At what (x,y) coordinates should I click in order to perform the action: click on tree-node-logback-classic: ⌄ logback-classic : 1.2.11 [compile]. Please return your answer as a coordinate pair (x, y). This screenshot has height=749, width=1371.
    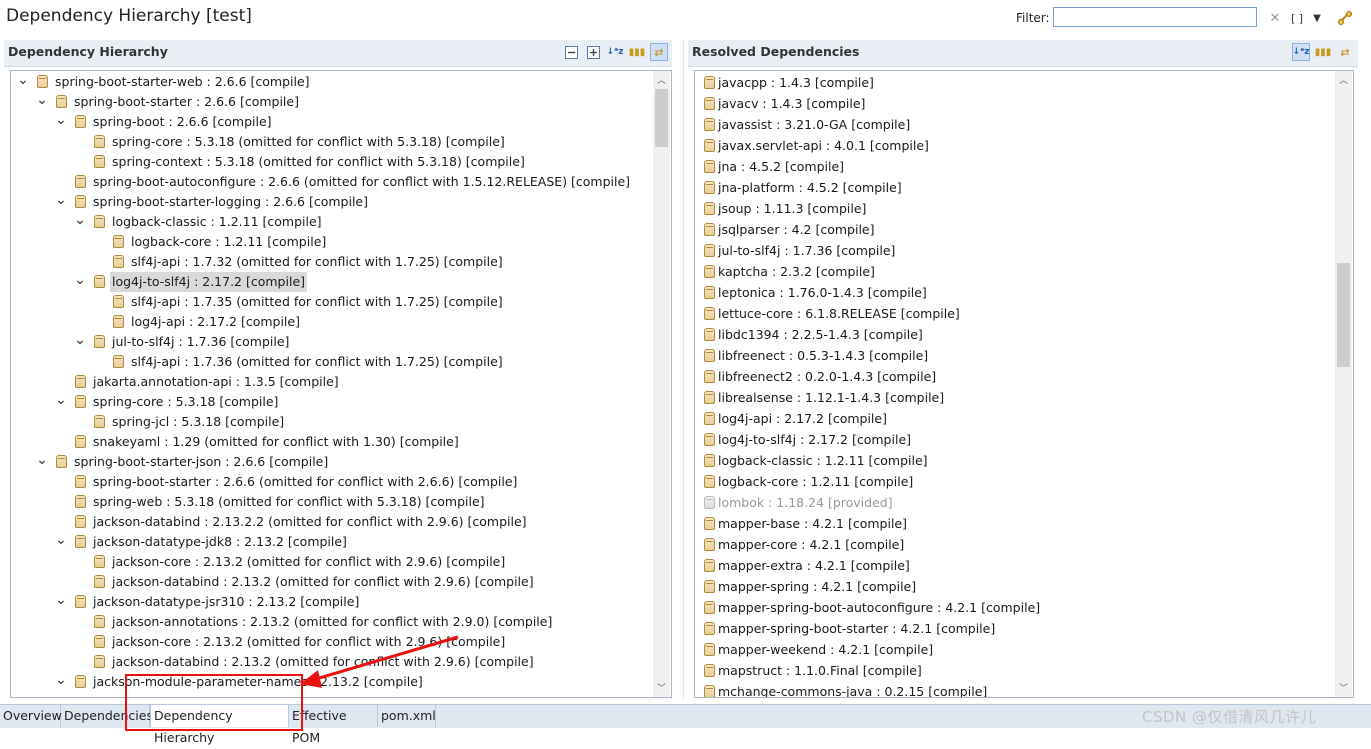
    Looking at the image, I should click on (331, 222).